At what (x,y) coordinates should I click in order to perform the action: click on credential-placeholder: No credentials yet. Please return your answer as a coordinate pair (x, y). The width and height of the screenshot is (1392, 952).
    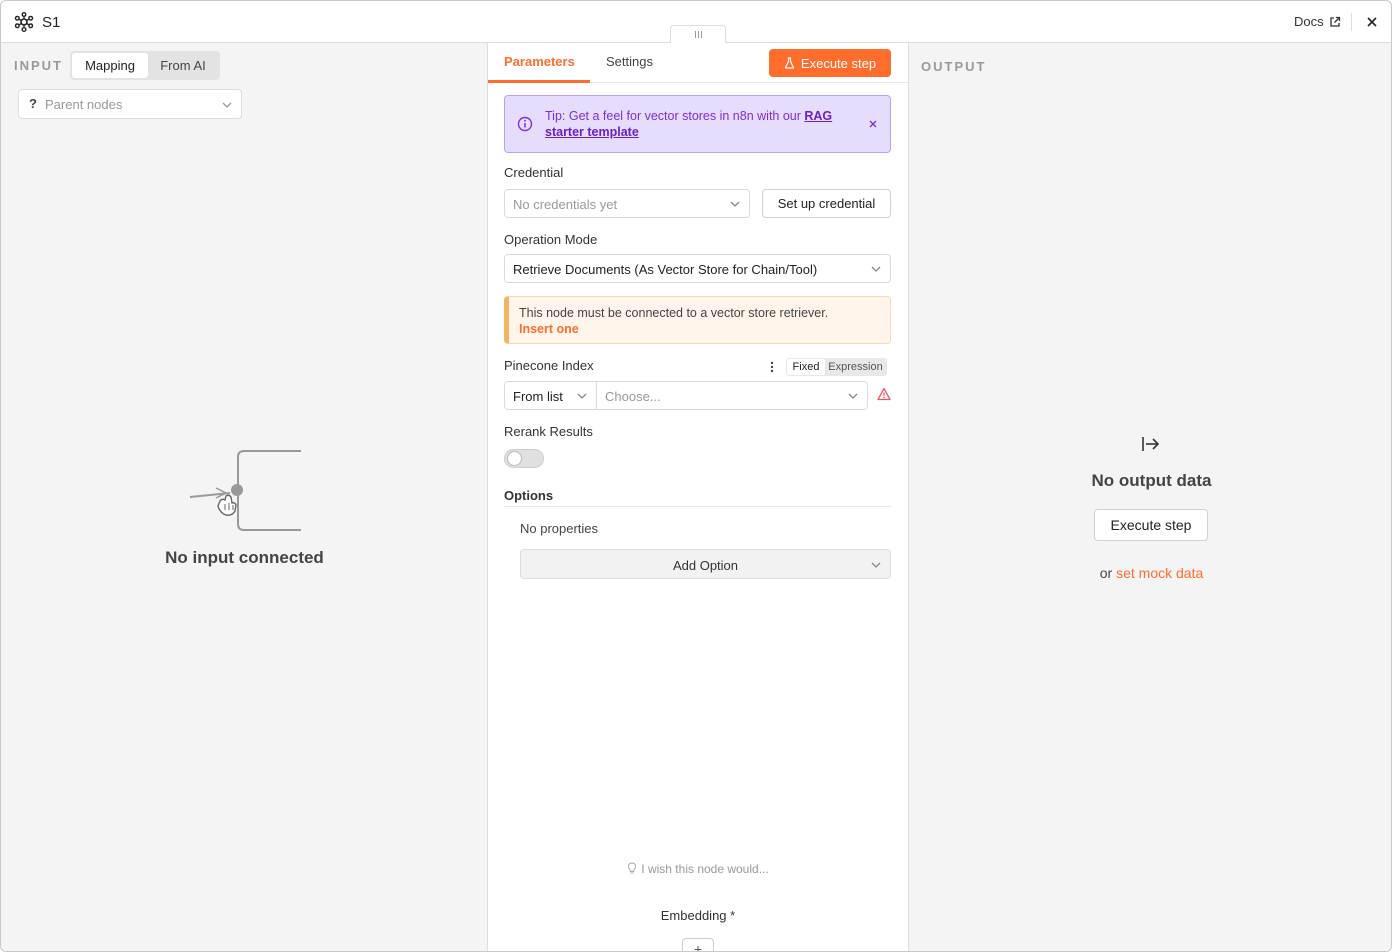
    Looking at the image, I should click on (565, 204).